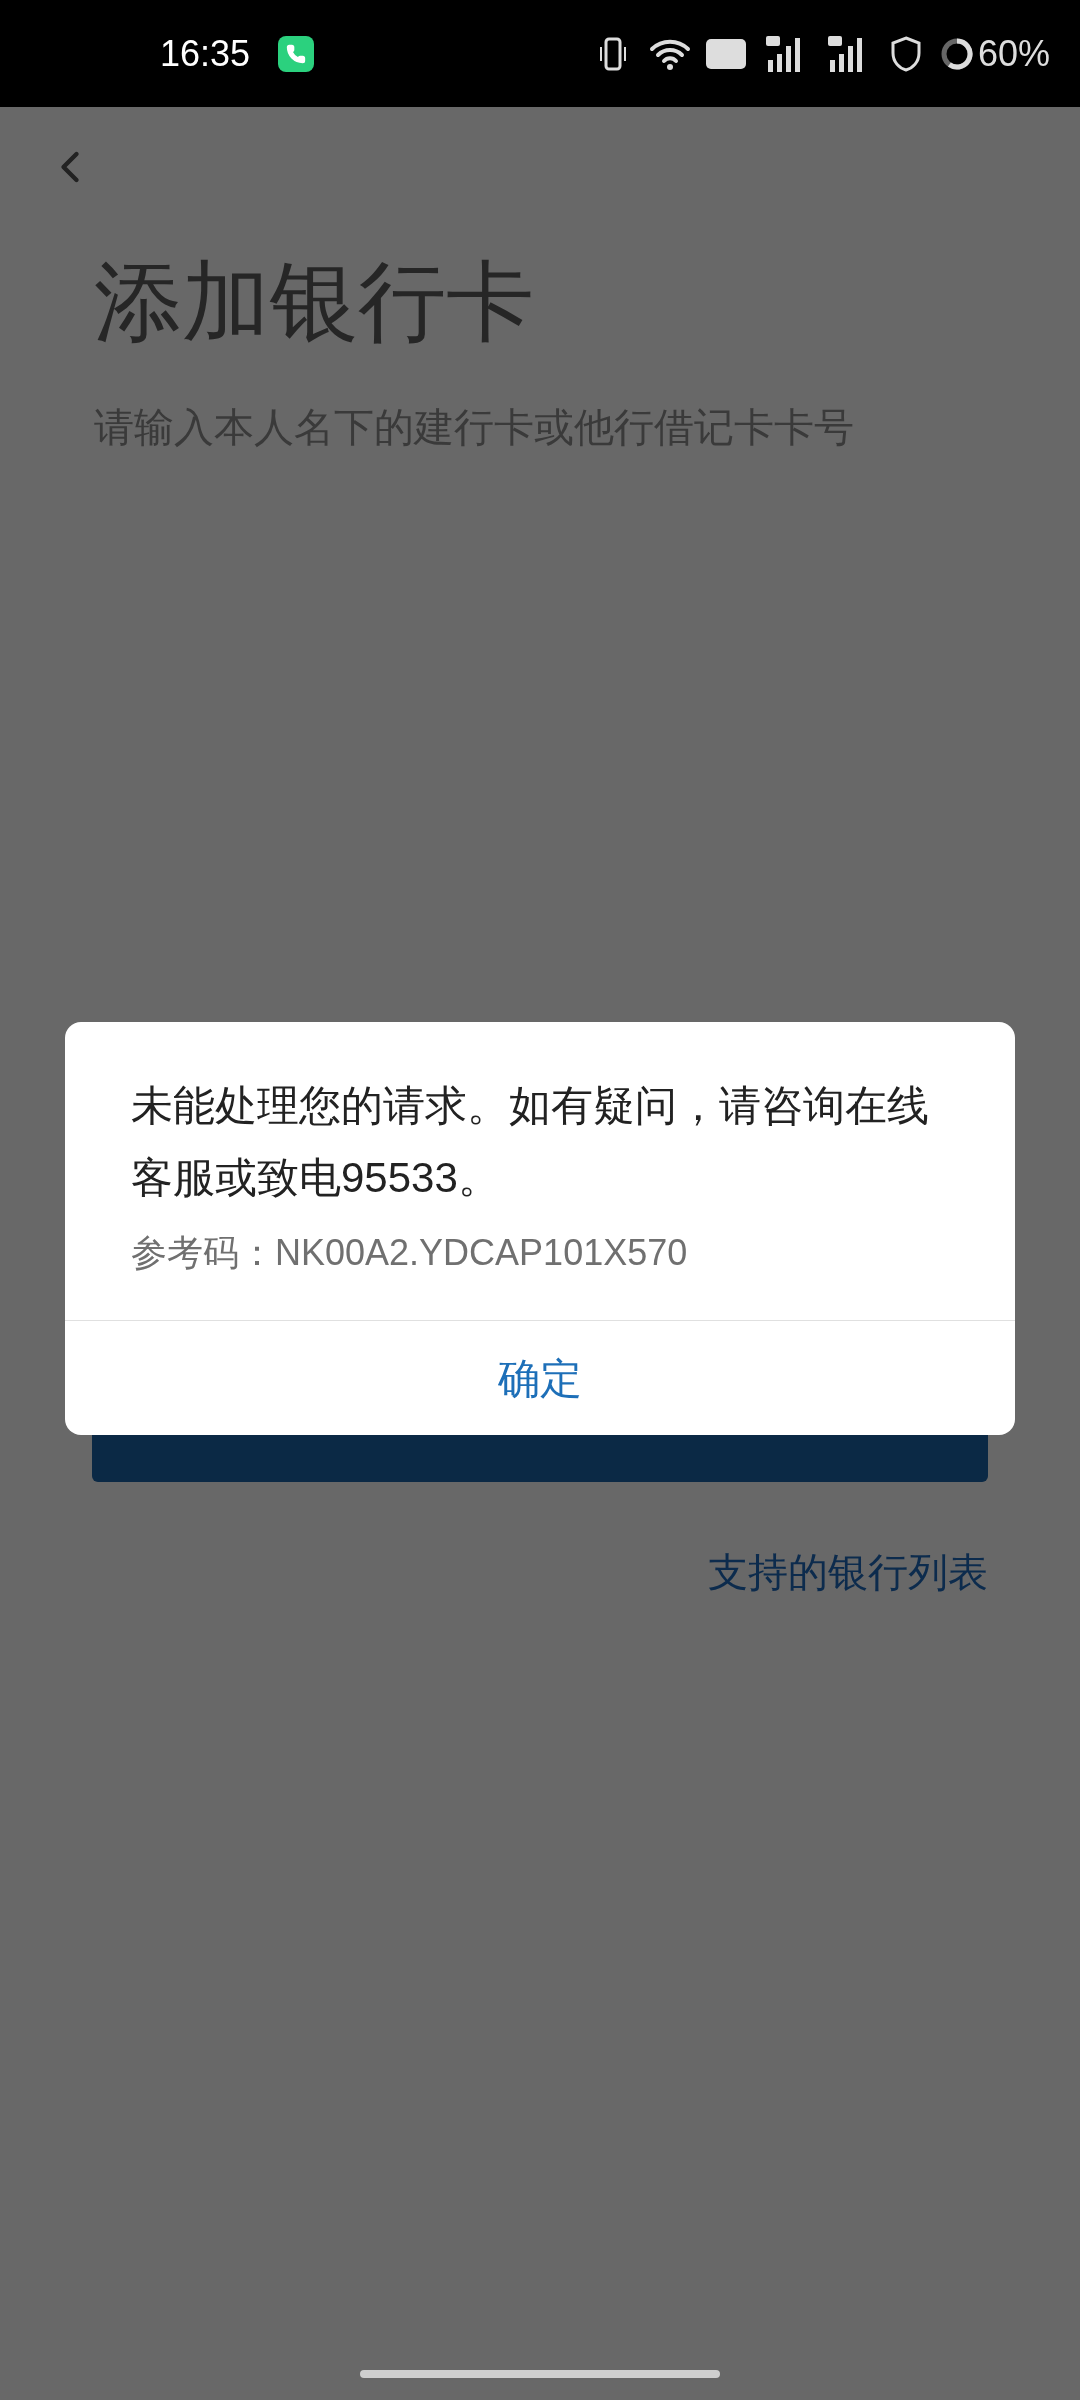 Image resolution: width=1080 pixels, height=2400 pixels. I want to click on status-time: 16:35, so click(205, 53).